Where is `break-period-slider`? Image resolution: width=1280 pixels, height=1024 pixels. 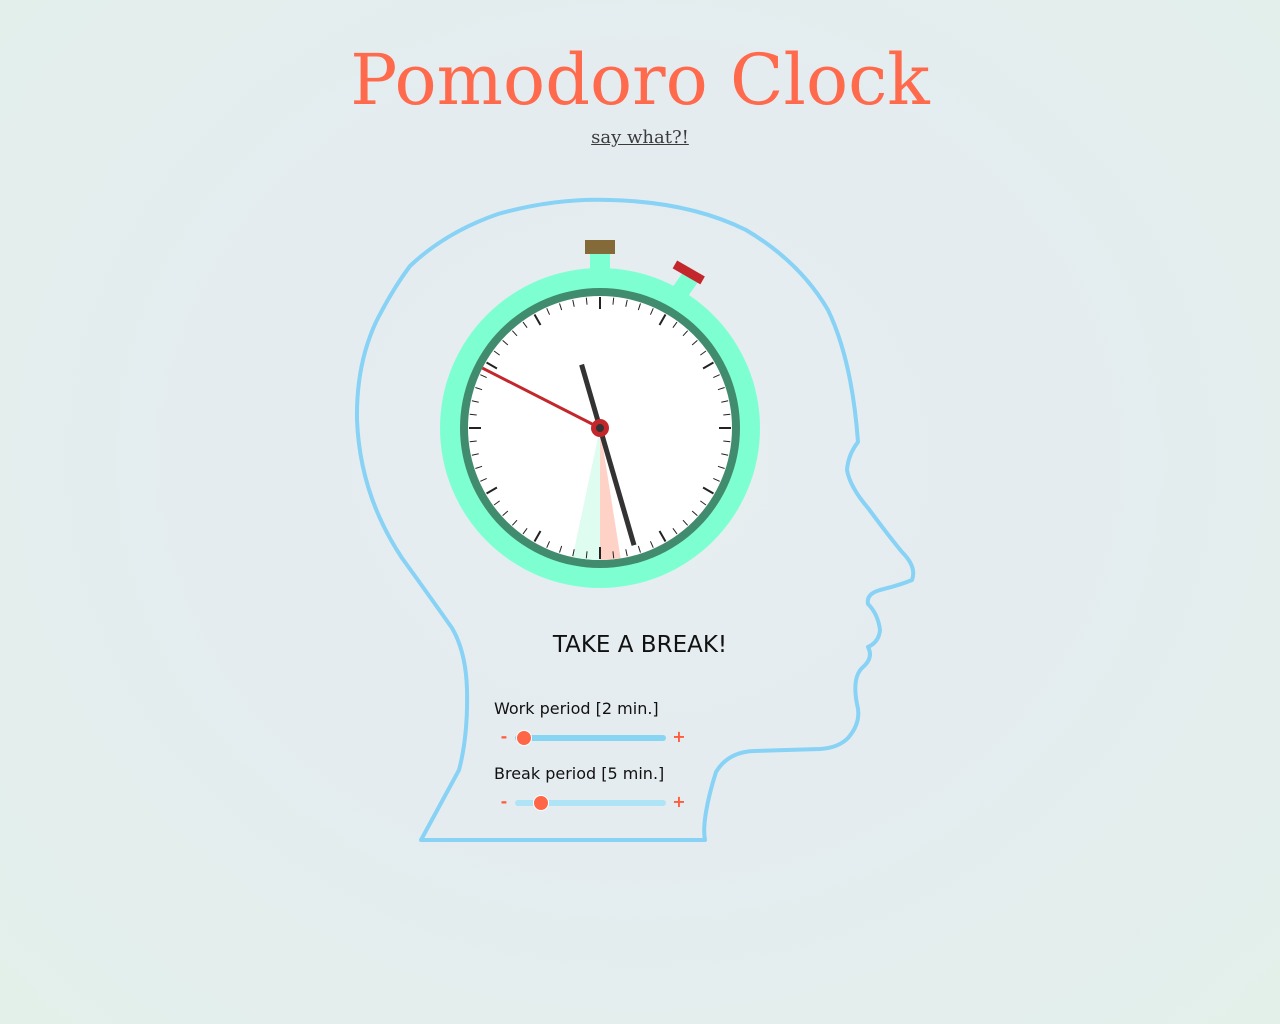
break-period-slider is located at coordinates (590, 803).